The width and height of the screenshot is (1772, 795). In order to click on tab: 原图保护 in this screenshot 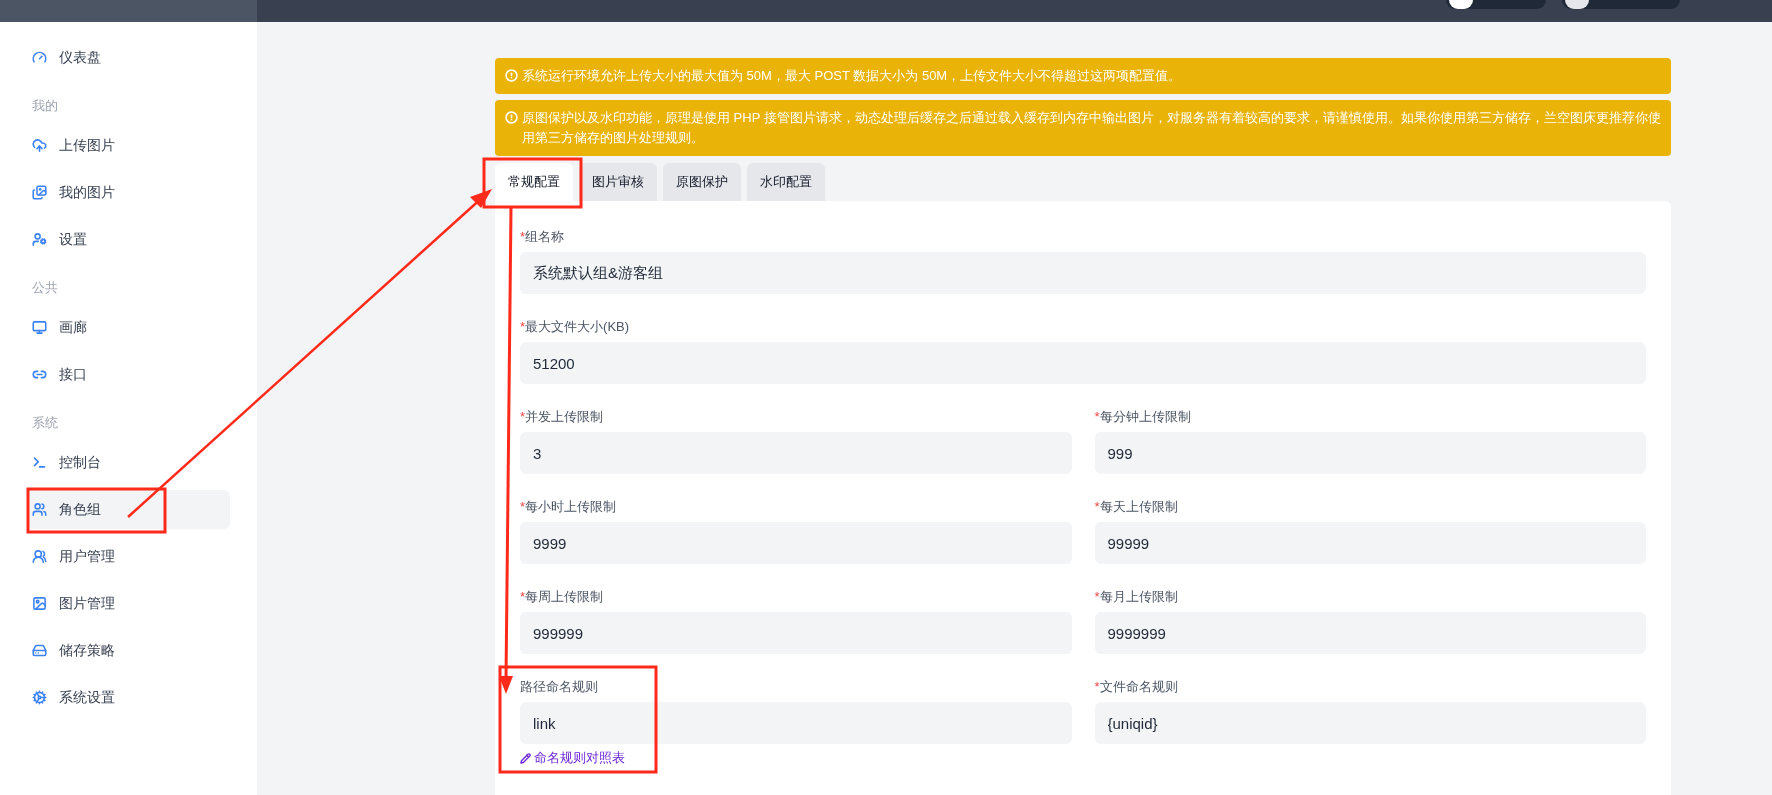, I will do `click(702, 182)`.